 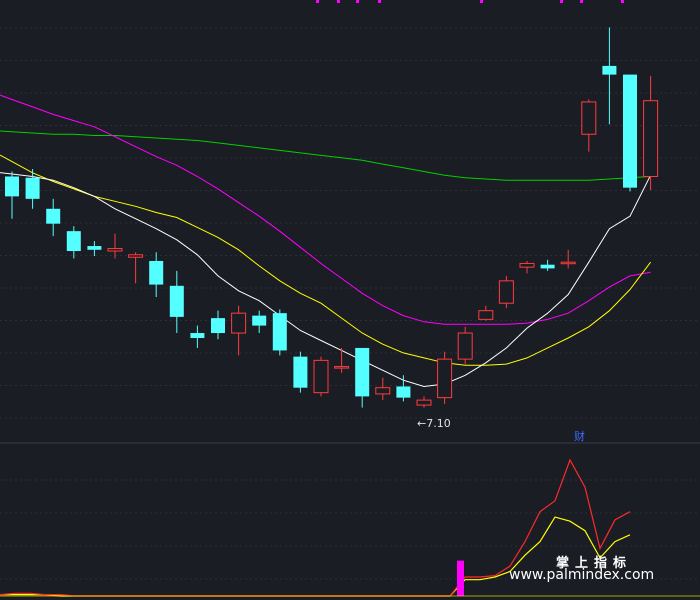 I want to click on watermark-url: www.palmindex.com, so click(x=582, y=575).